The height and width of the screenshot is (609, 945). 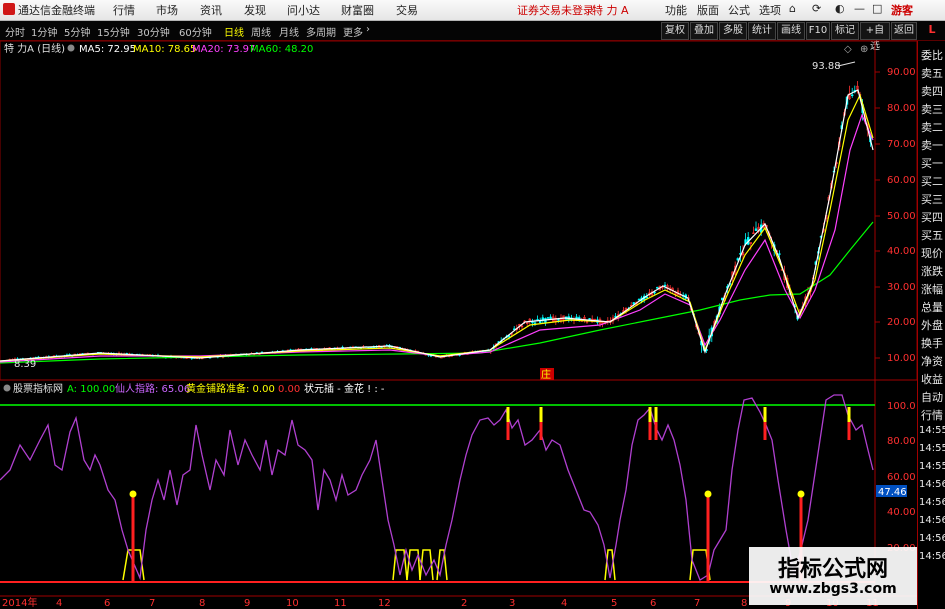 What do you see at coordinates (892, 492) in the screenshot?
I see `current-value: 47.46` at bounding box center [892, 492].